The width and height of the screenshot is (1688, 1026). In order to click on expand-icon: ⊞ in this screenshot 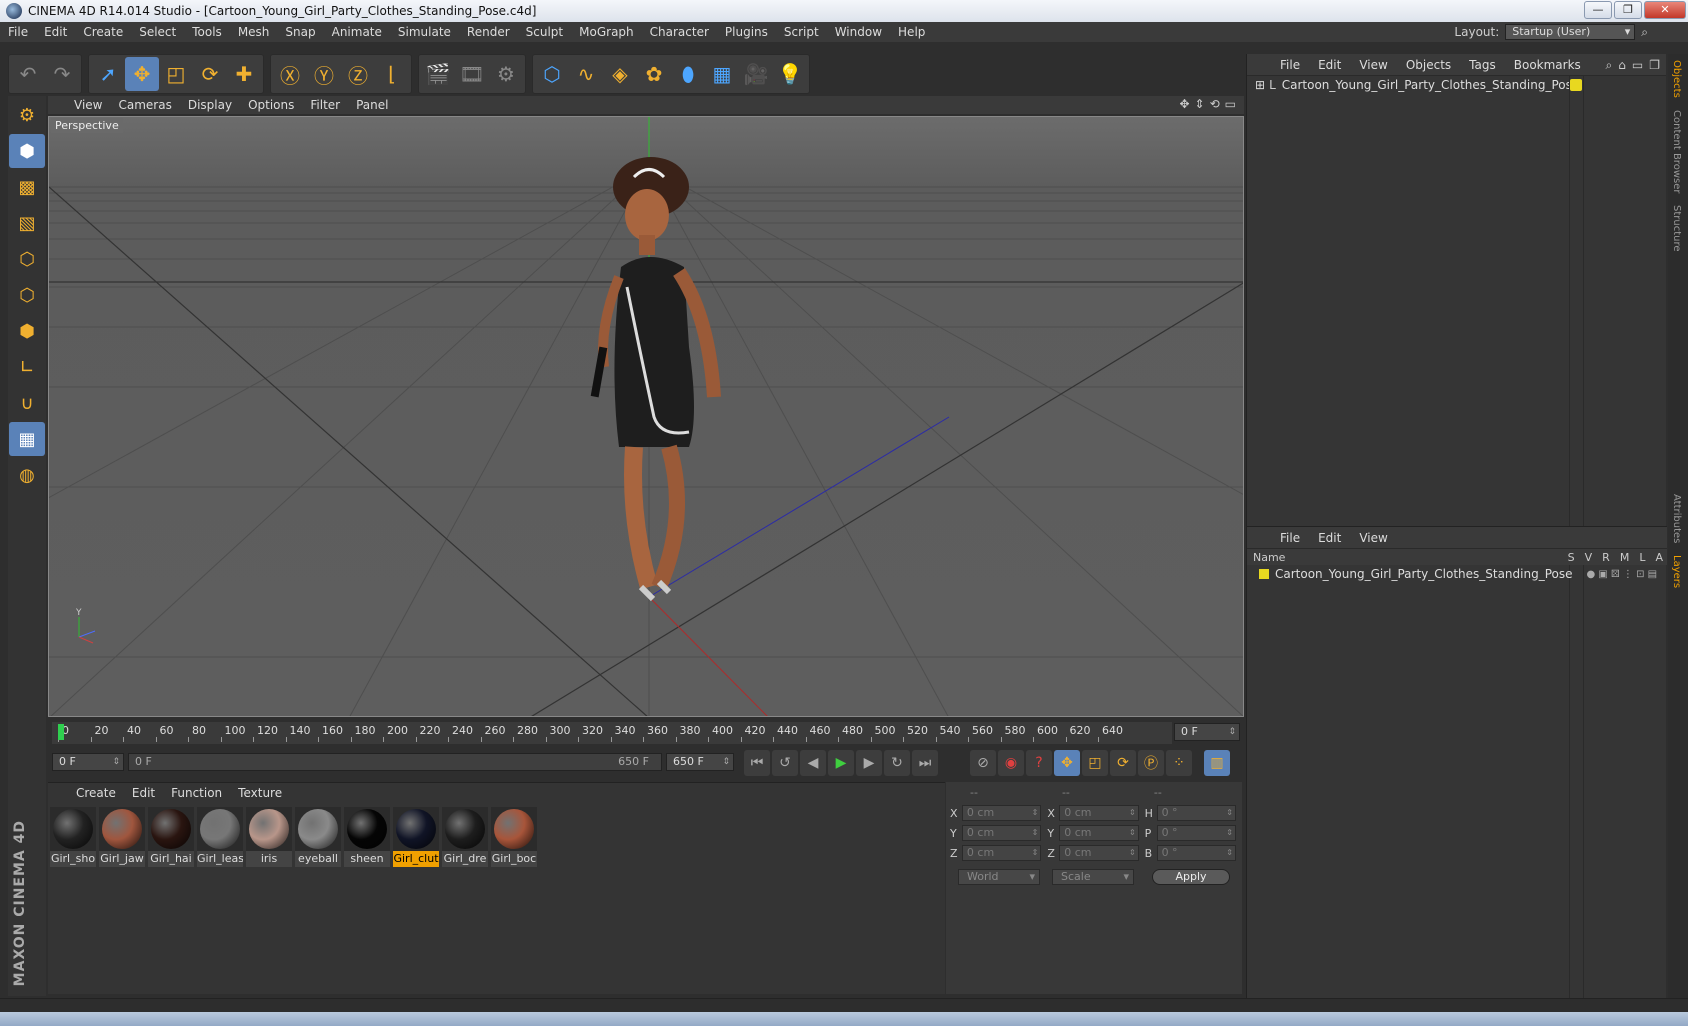, I will do `click(1260, 85)`.